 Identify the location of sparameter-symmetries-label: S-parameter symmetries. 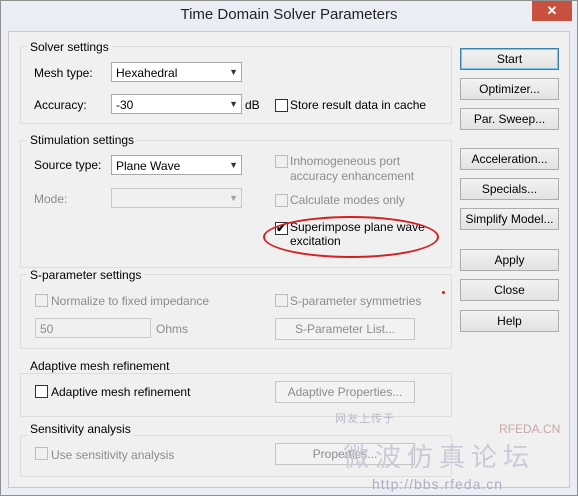
(356, 301).